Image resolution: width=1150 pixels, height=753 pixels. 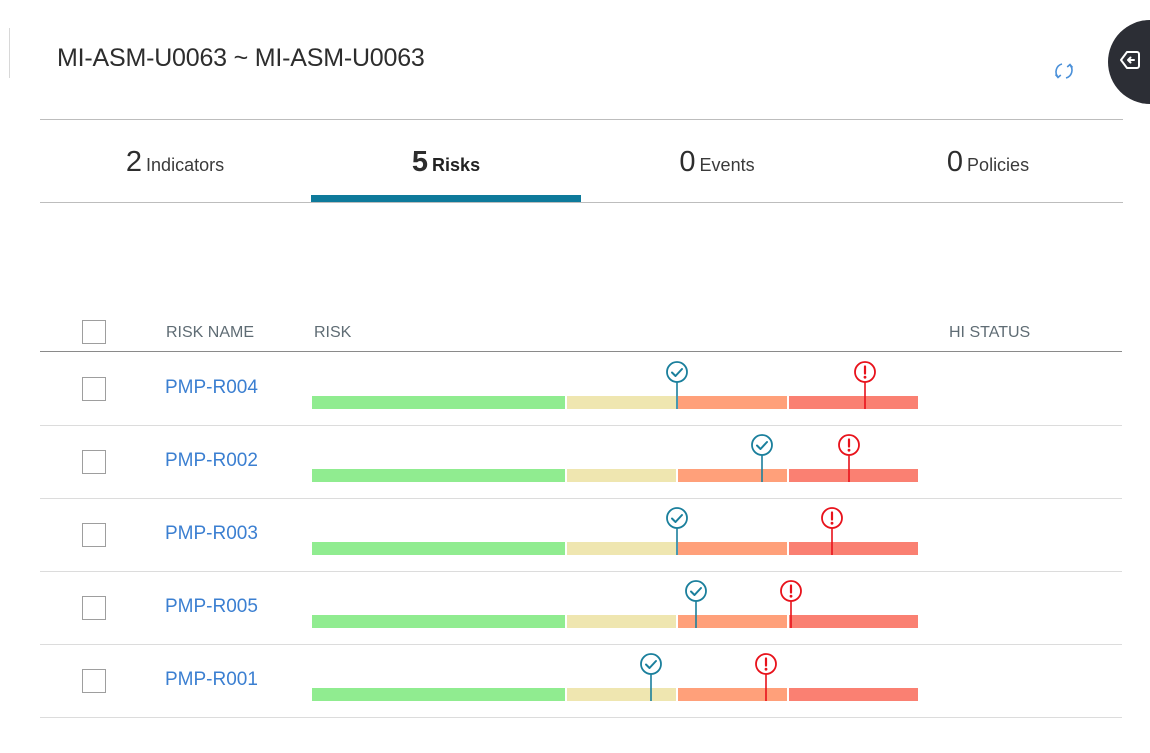 I want to click on tab-risks: 5 Risks, so click(x=446, y=161).